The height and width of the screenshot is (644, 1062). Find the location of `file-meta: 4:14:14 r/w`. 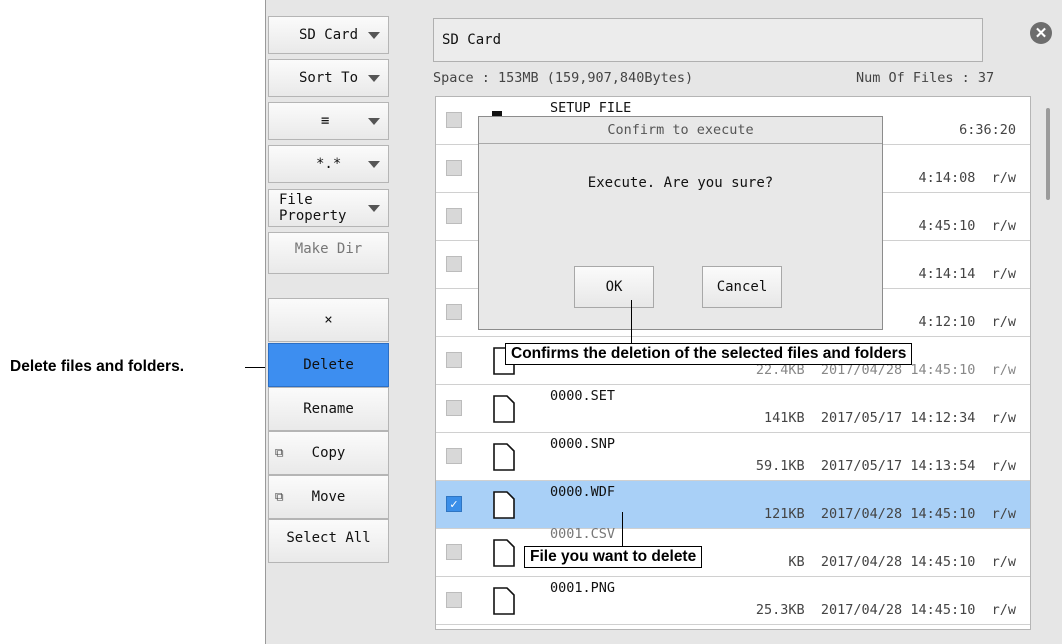

file-meta: 4:14:14 r/w is located at coordinates (967, 274).